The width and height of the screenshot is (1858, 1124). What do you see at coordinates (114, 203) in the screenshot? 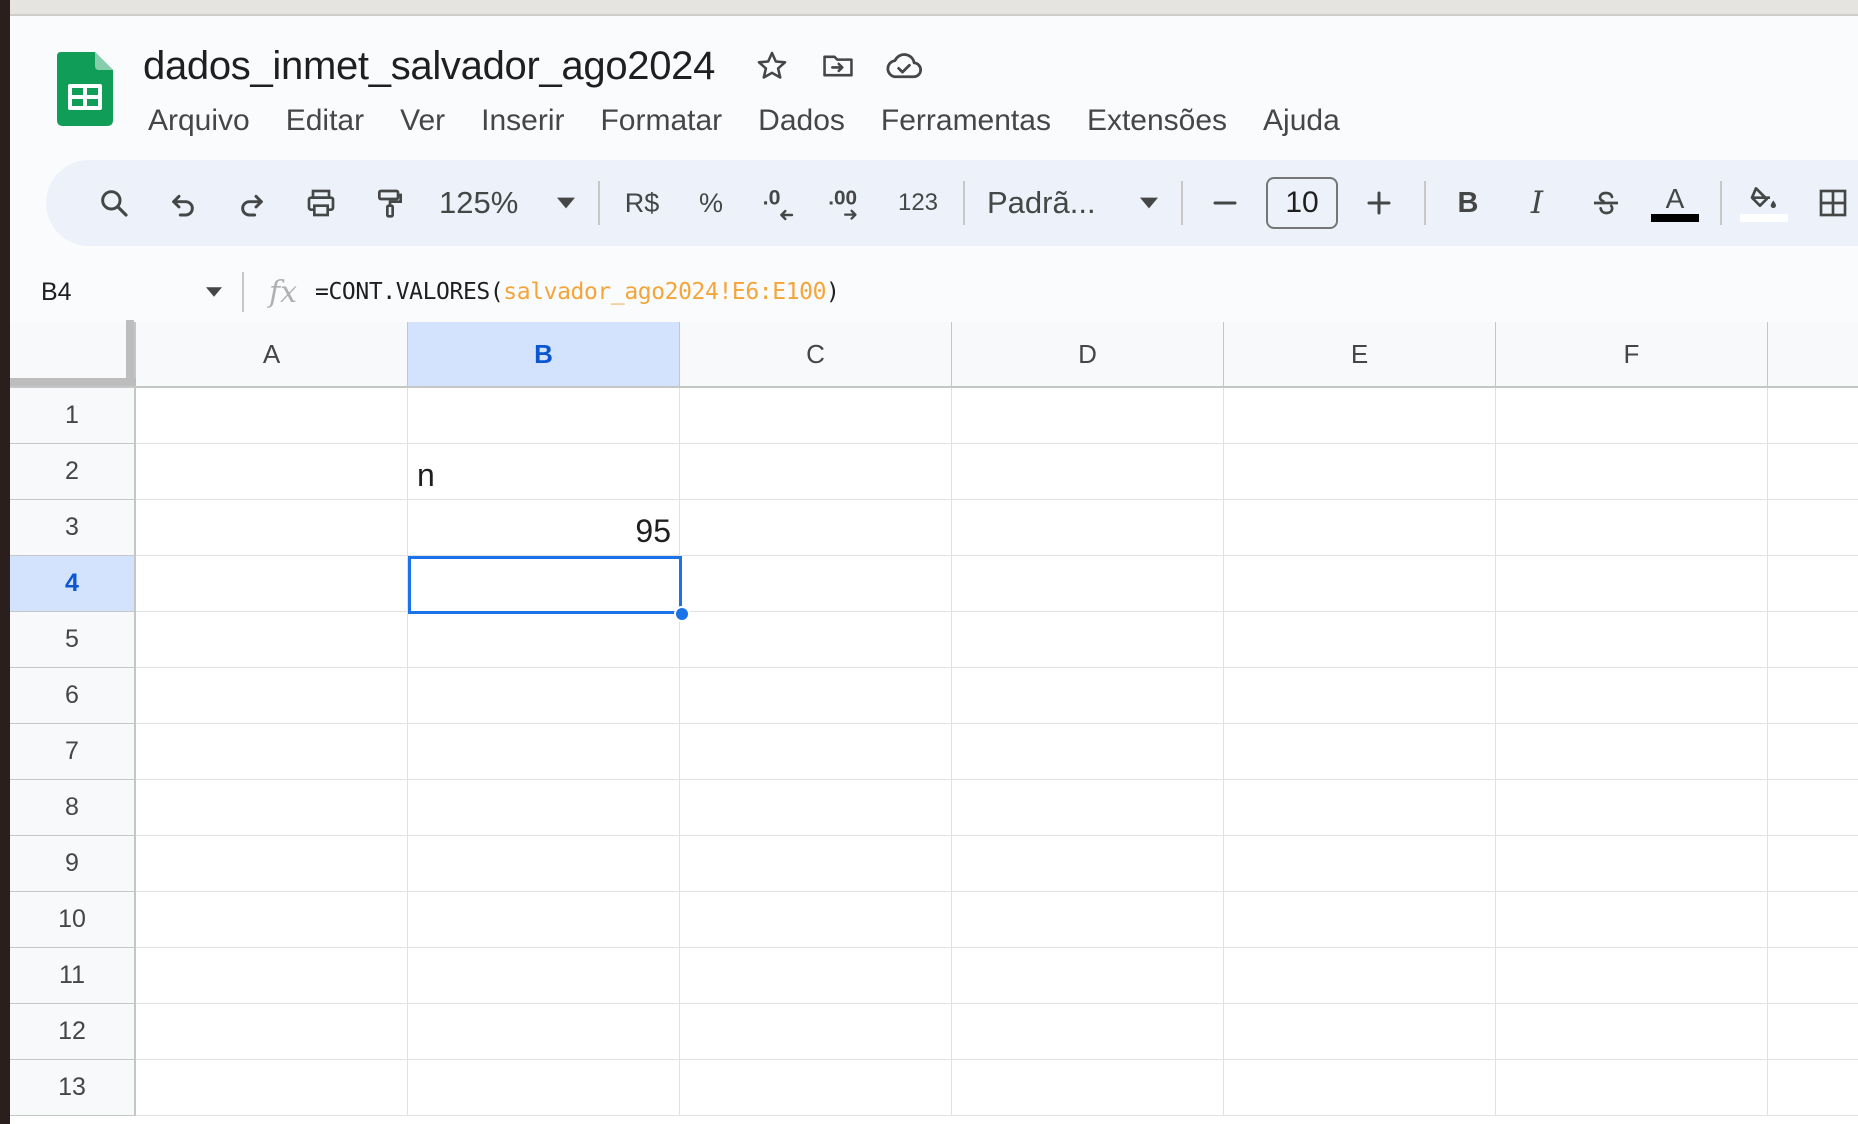
I see `search-menus-icon` at bounding box center [114, 203].